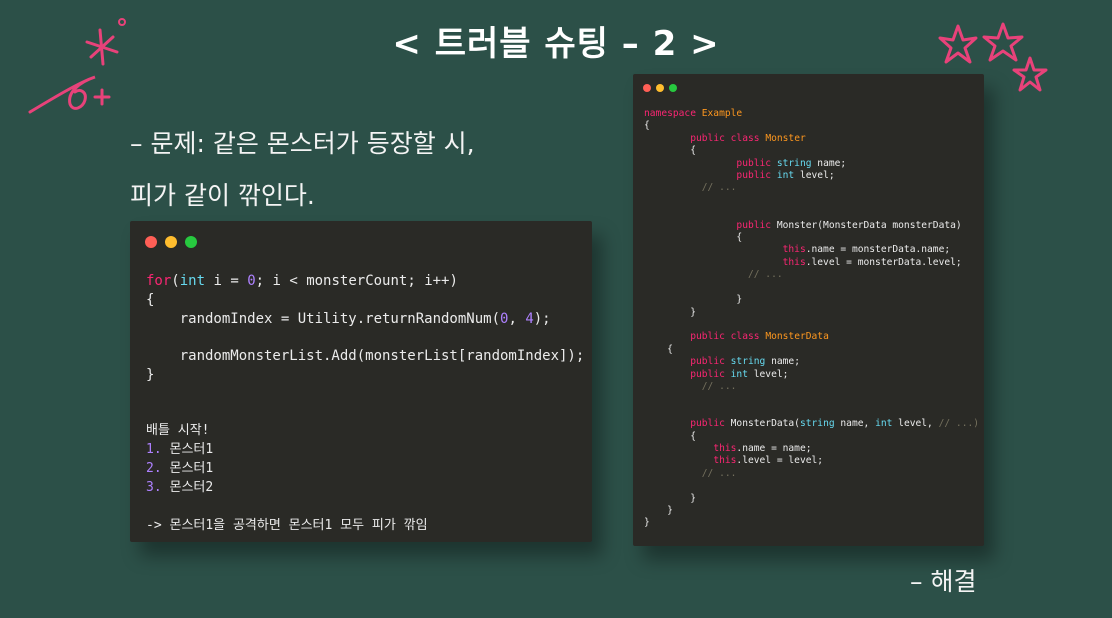 This screenshot has height=618, width=1112. Describe the element at coordinates (187, 487) in the screenshot. I see `list-item: 몬스터2` at that location.